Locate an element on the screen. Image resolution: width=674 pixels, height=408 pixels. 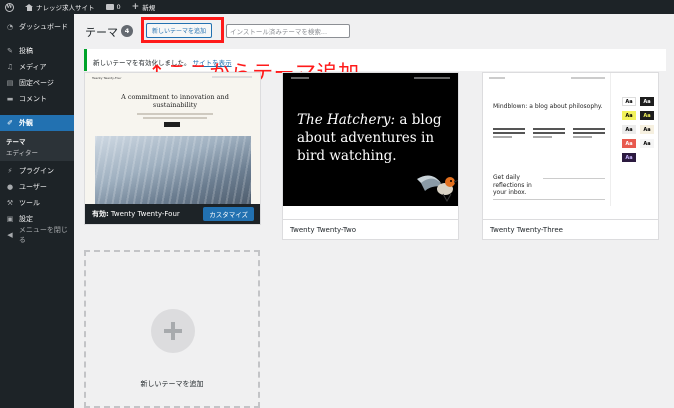
plus-icon: + is located at coordinates (135, 6).